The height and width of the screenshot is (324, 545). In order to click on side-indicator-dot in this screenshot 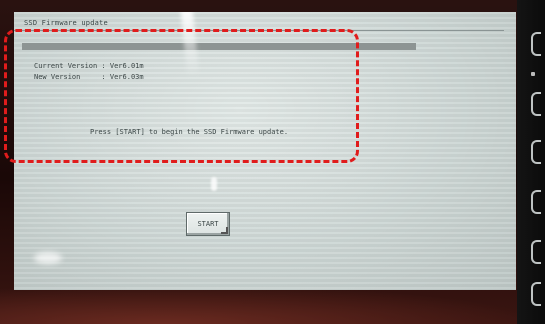, I will do `click(533, 74)`.